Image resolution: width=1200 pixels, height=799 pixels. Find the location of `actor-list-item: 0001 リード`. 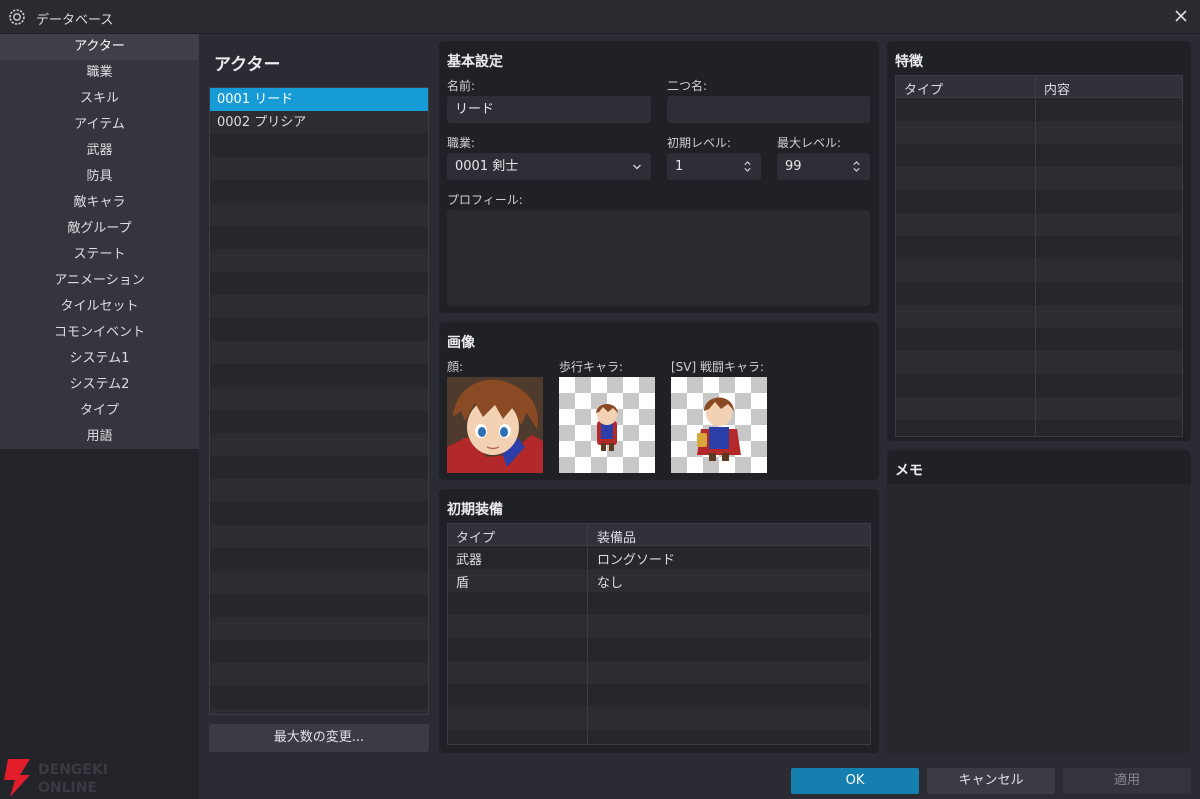

actor-list-item: 0001 リード is located at coordinates (319, 99).